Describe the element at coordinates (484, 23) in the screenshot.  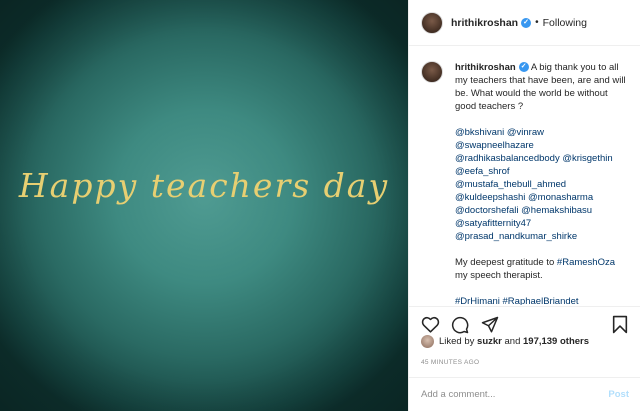
I see `header-username: hrithikroshan` at that location.